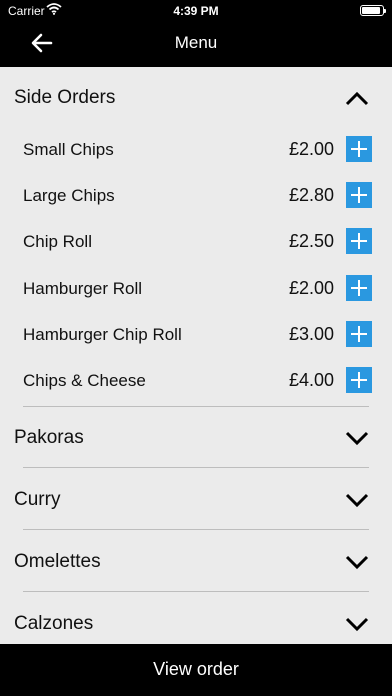  Describe the element at coordinates (311, 334) in the screenshot. I see `item-price: £3.00` at that location.